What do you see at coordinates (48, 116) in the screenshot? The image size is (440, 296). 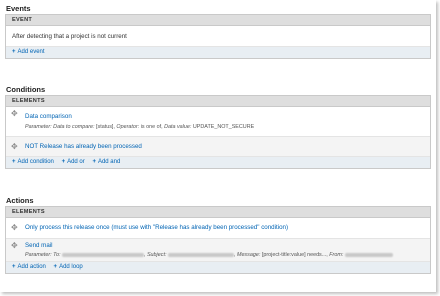 I see `condition-link-data-comparison: Data comparison` at bounding box center [48, 116].